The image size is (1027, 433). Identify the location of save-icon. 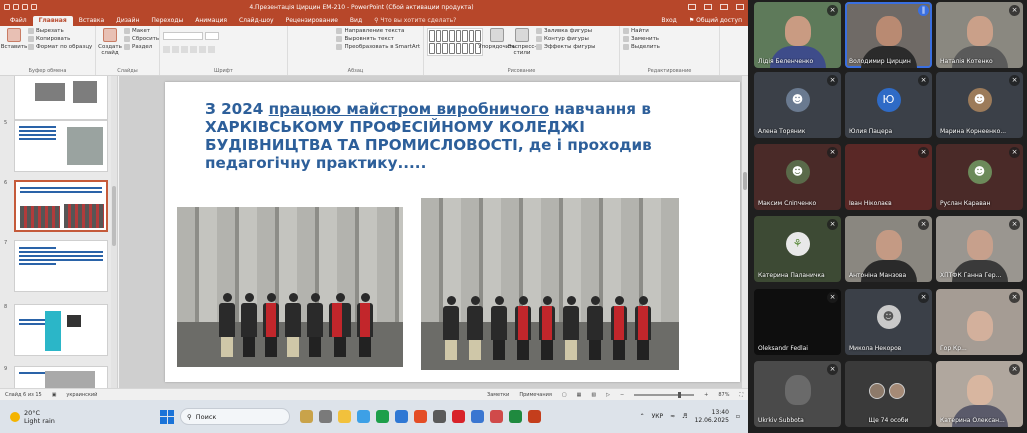
(7, 7).